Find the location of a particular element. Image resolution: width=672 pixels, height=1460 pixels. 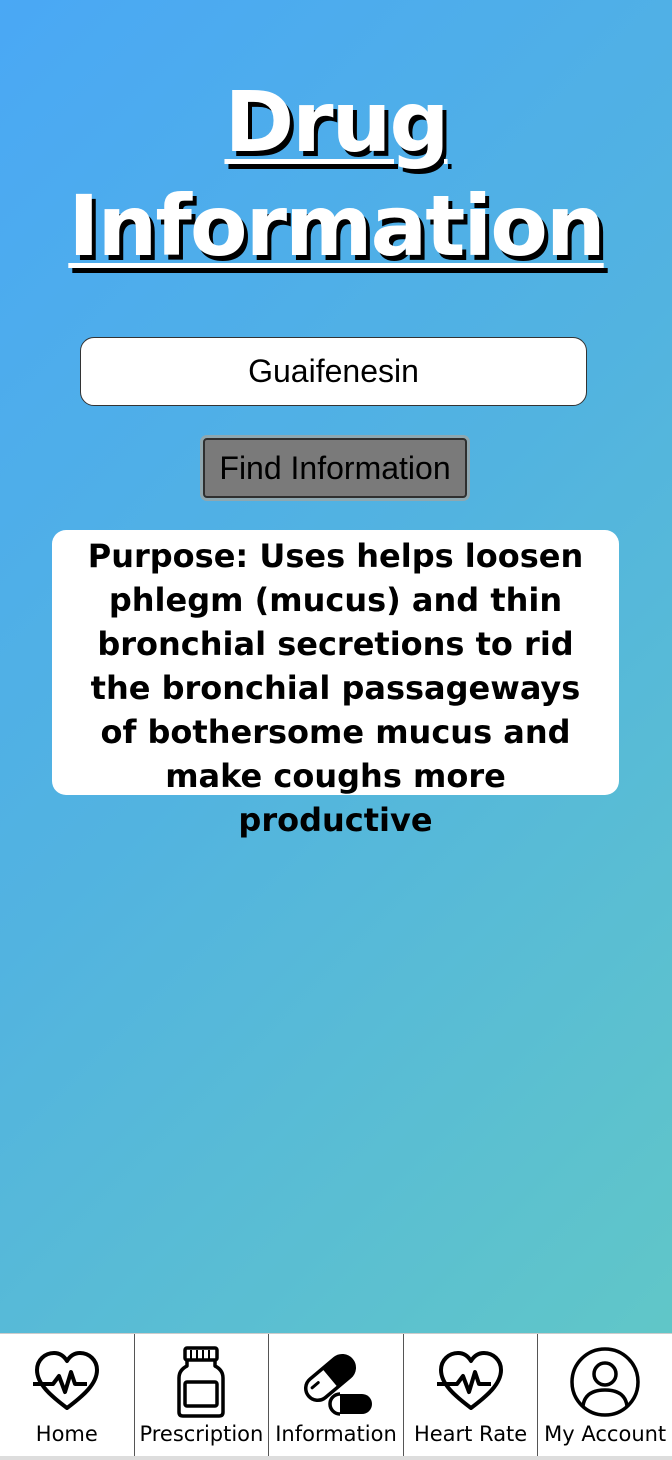

nav-label-prescription: Prescription is located at coordinates (201, 1434).